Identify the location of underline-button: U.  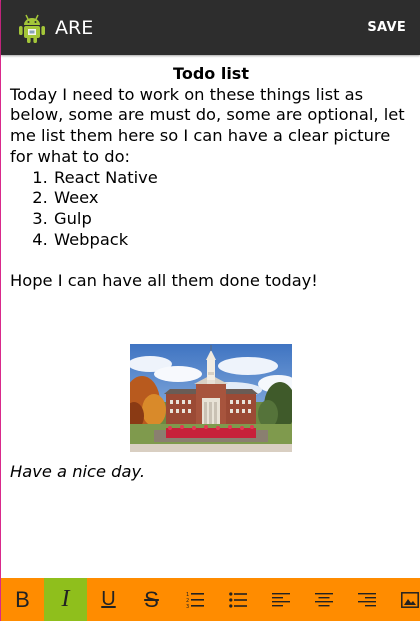
(108, 599).